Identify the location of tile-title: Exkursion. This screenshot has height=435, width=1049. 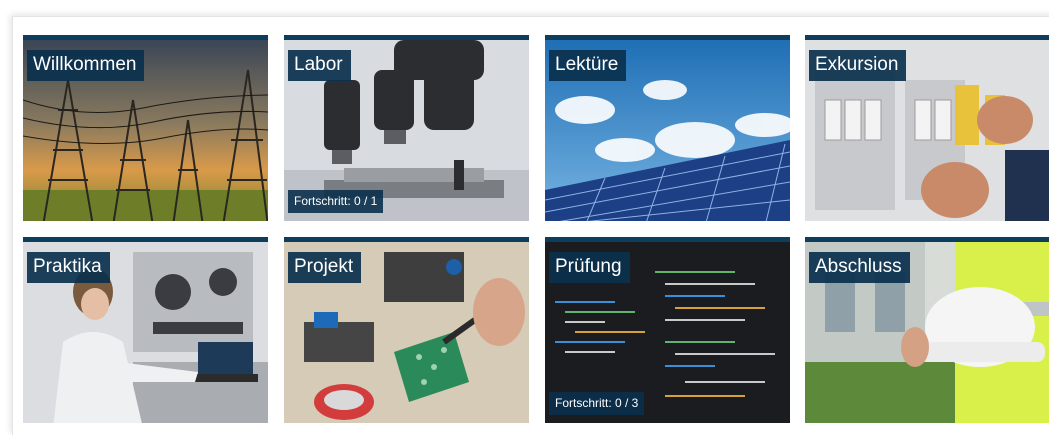
(858, 65).